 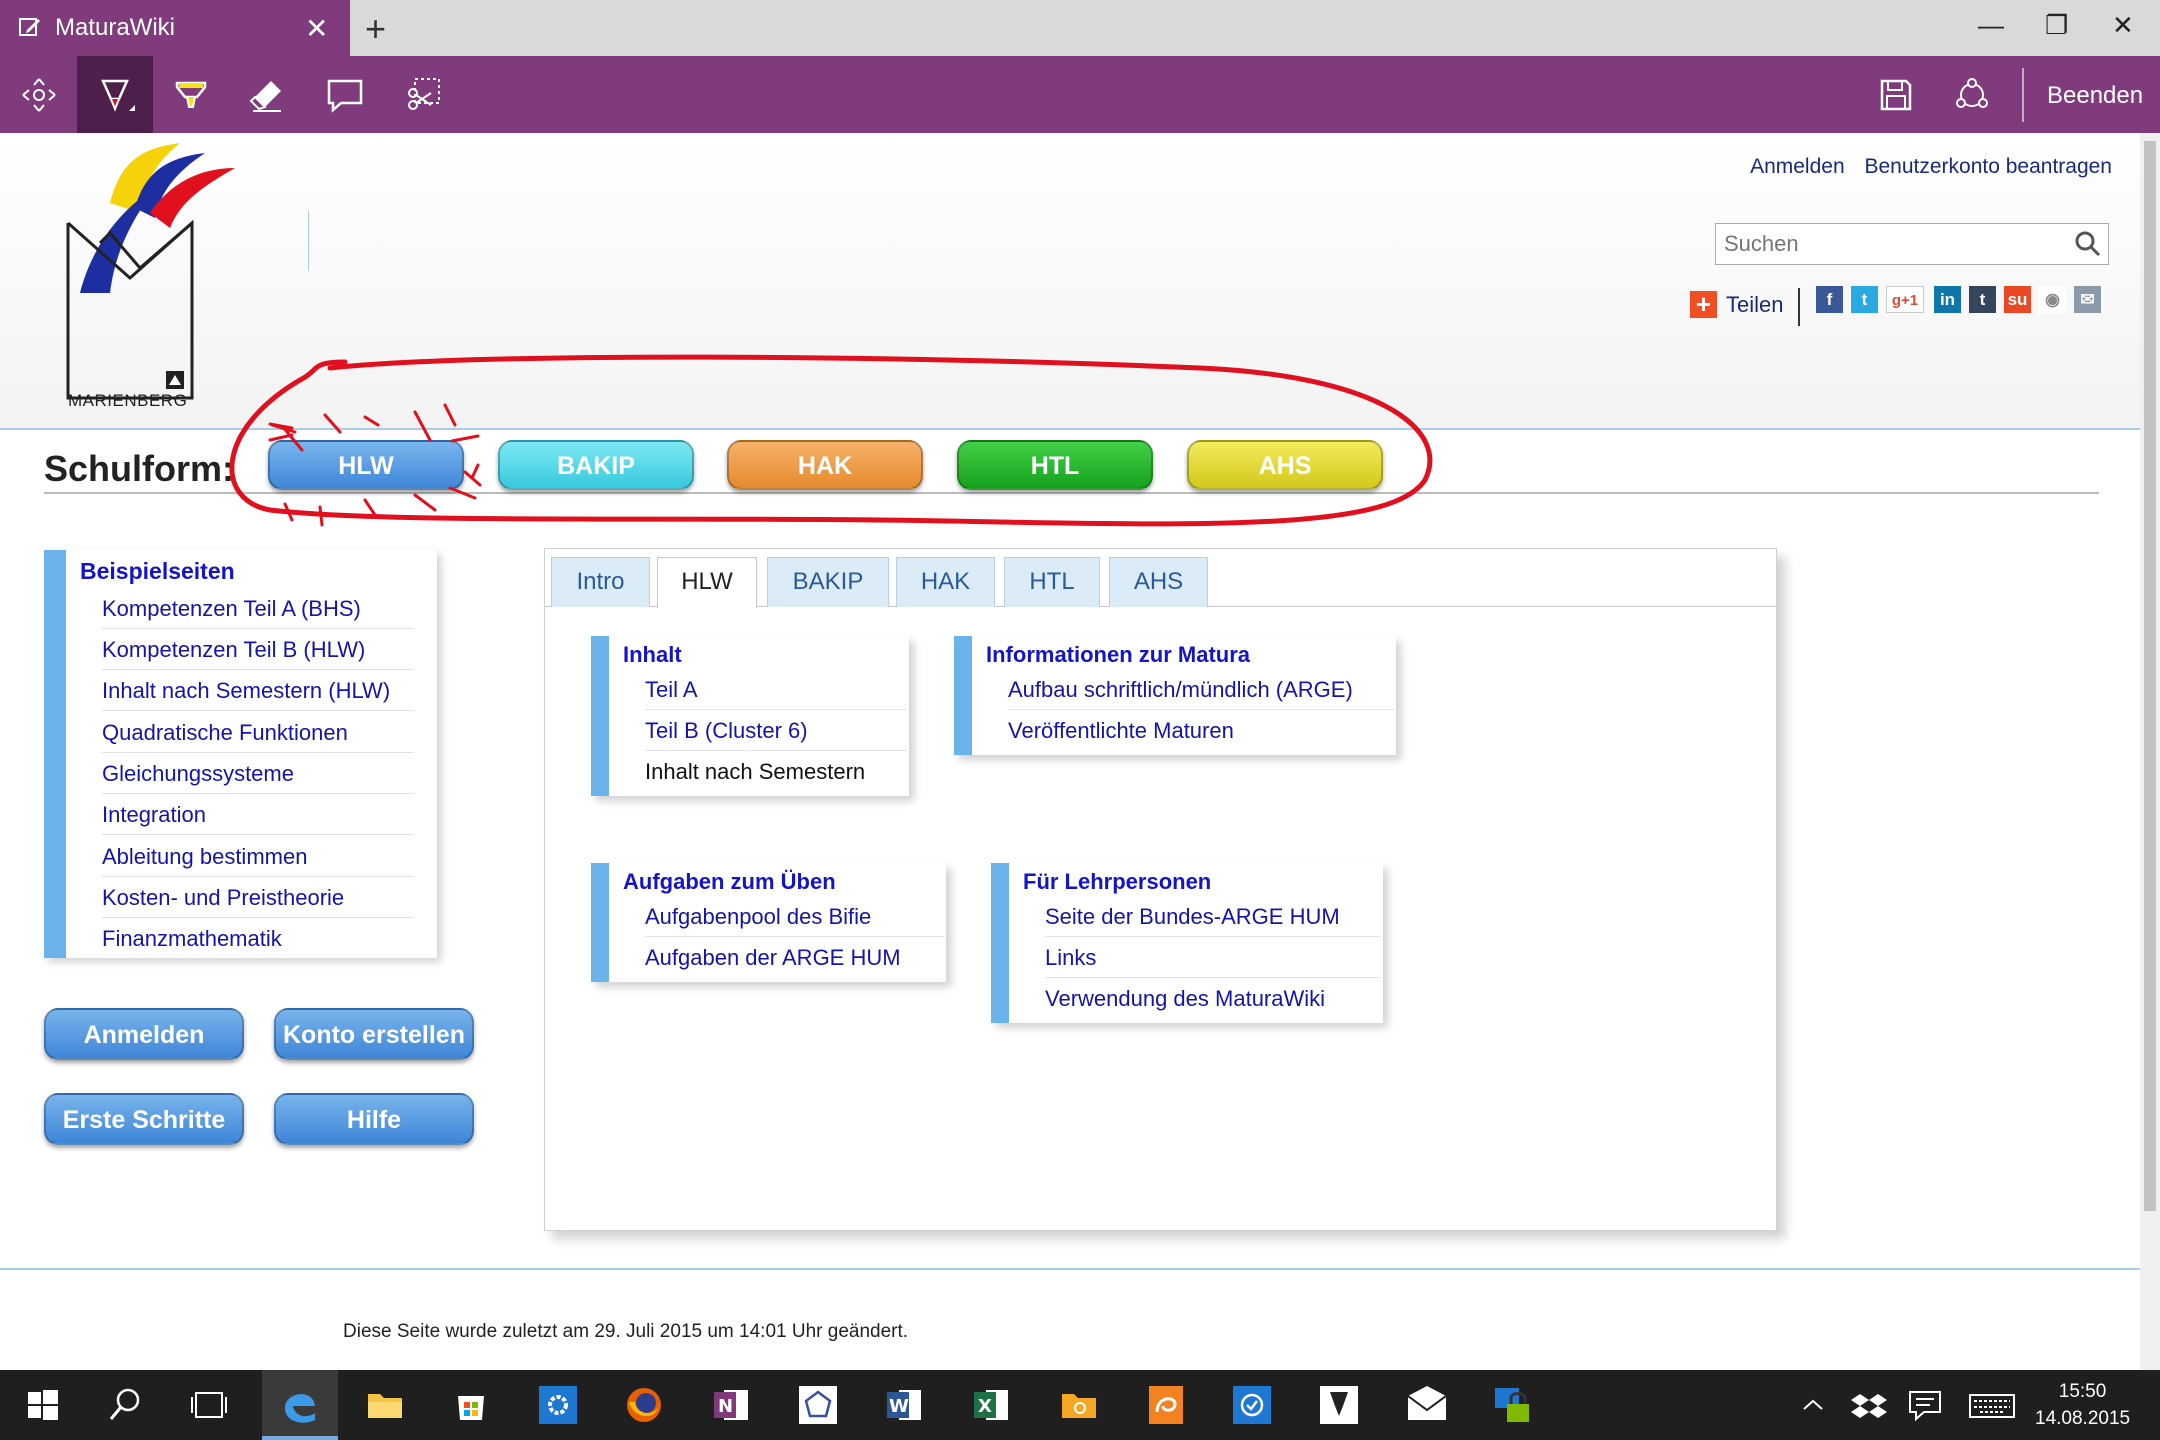 What do you see at coordinates (1201, 689) in the screenshot?
I see `list-item: Aufbau schriftlich/mündlich (ARGE)` at bounding box center [1201, 689].